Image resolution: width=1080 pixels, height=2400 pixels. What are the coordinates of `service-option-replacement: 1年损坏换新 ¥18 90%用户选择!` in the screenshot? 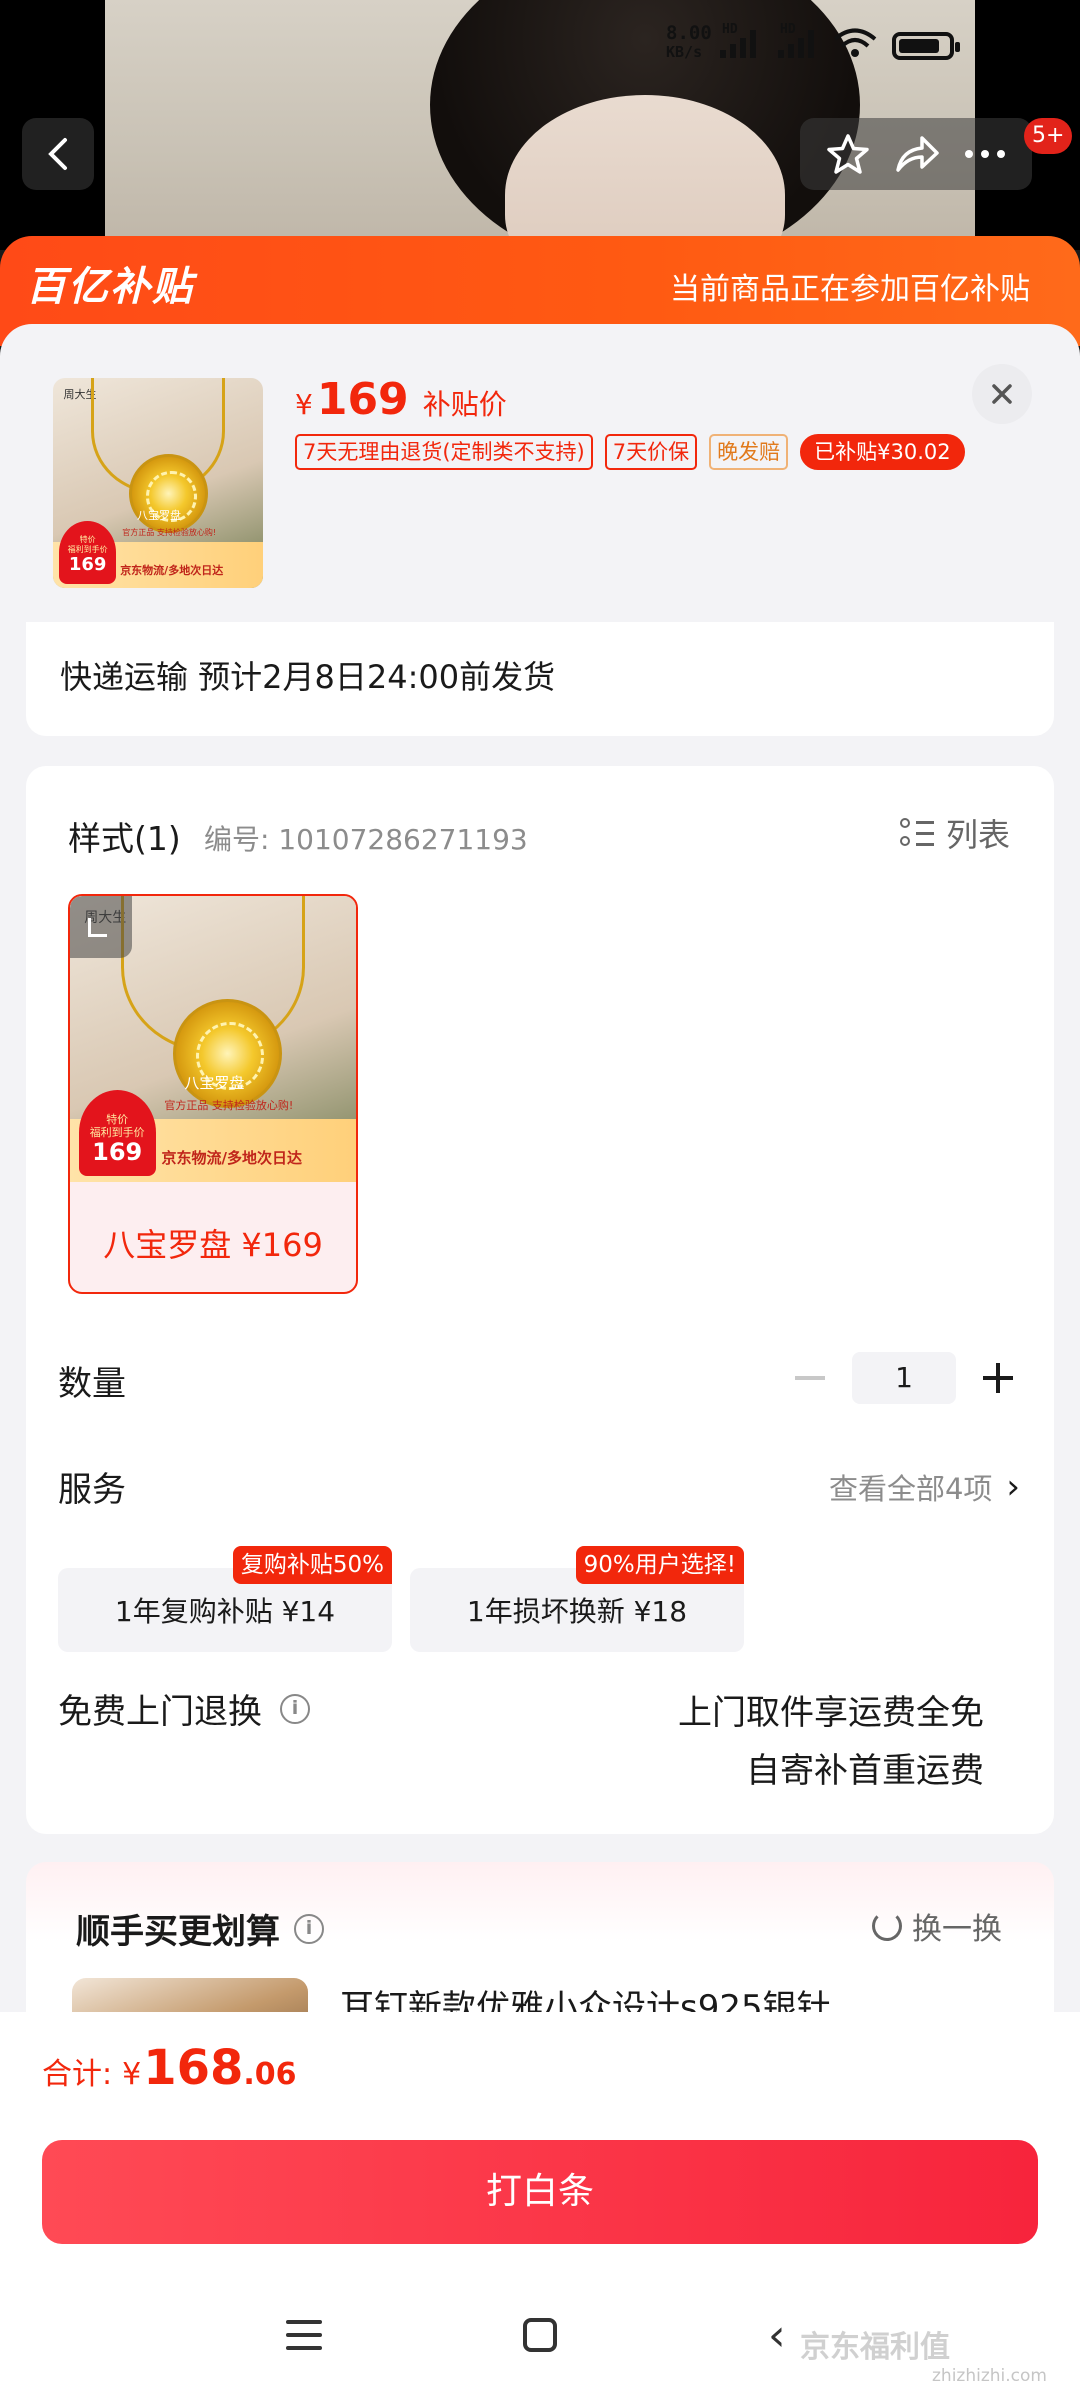 It's located at (577, 1599).